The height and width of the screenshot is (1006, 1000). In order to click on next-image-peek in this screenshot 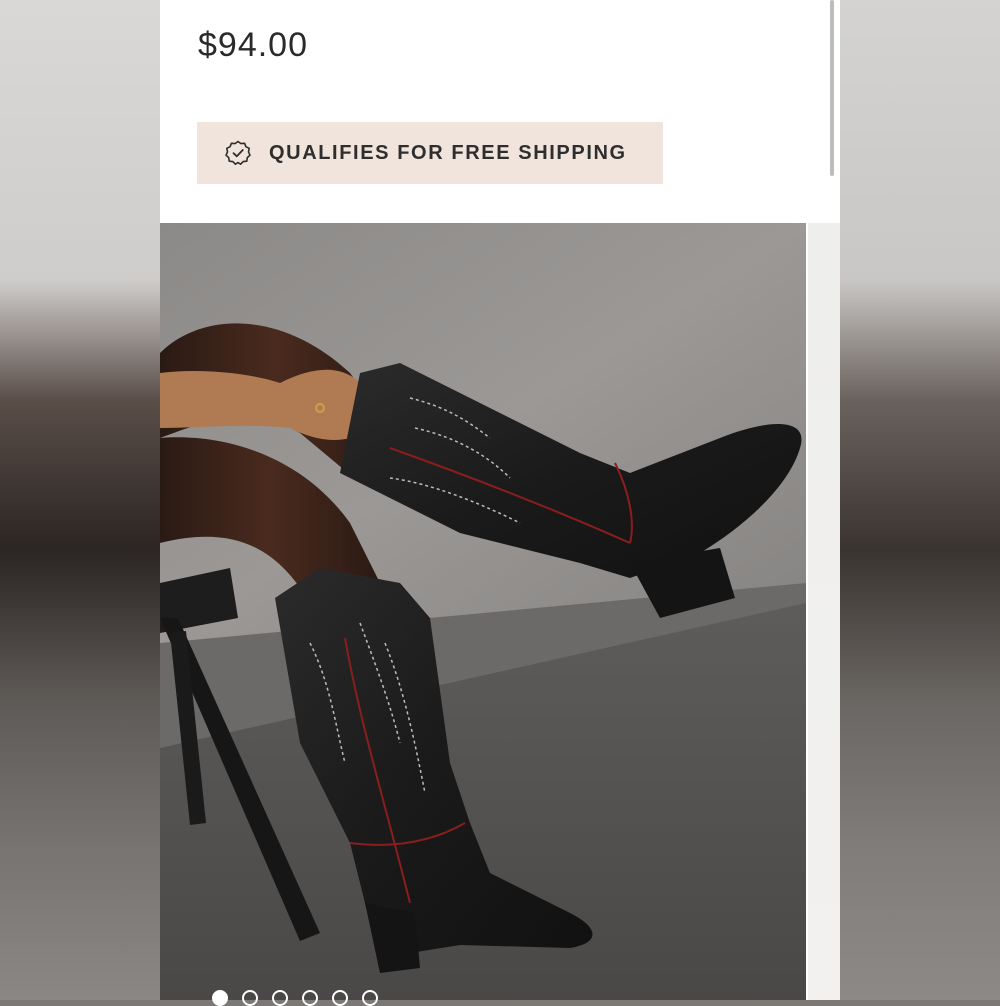, I will do `click(824, 611)`.